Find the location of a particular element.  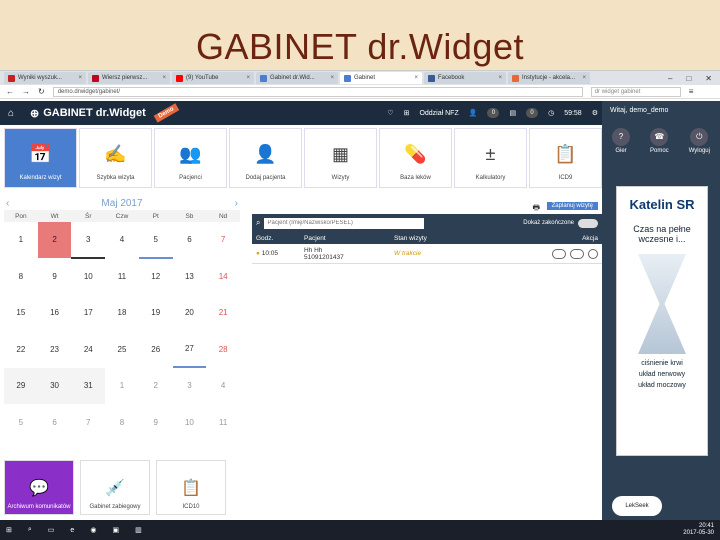

calendar-day: 3 is located at coordinates (88, 240).